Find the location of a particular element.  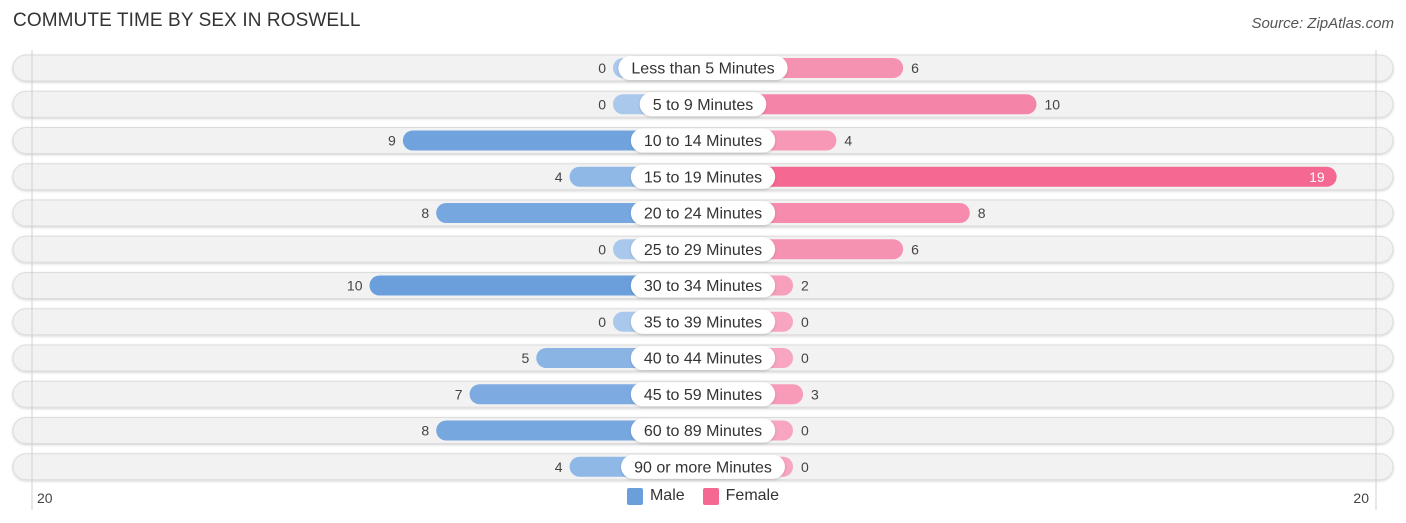

value-label-female: 8 is located at coordinates (982, 213).